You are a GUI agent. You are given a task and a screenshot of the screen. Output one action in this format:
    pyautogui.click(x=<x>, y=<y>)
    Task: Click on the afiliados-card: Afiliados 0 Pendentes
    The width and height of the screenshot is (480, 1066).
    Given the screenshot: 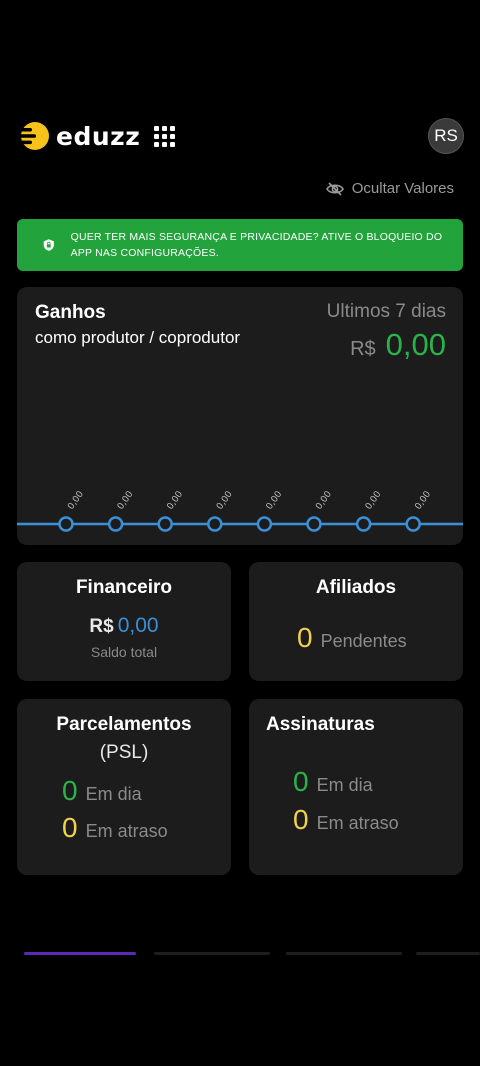 What is the action you would take?
    pyautogui.click(x=356, y=621)
    